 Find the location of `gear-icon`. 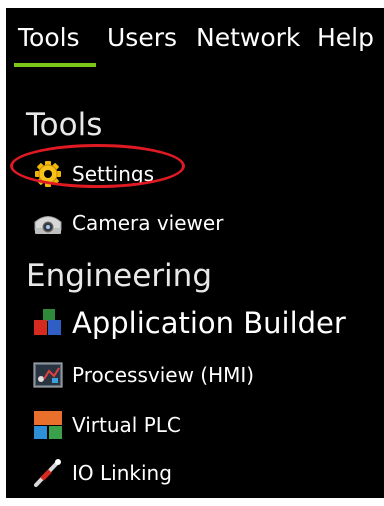

gear-icon is located at coordinates (48, 174).